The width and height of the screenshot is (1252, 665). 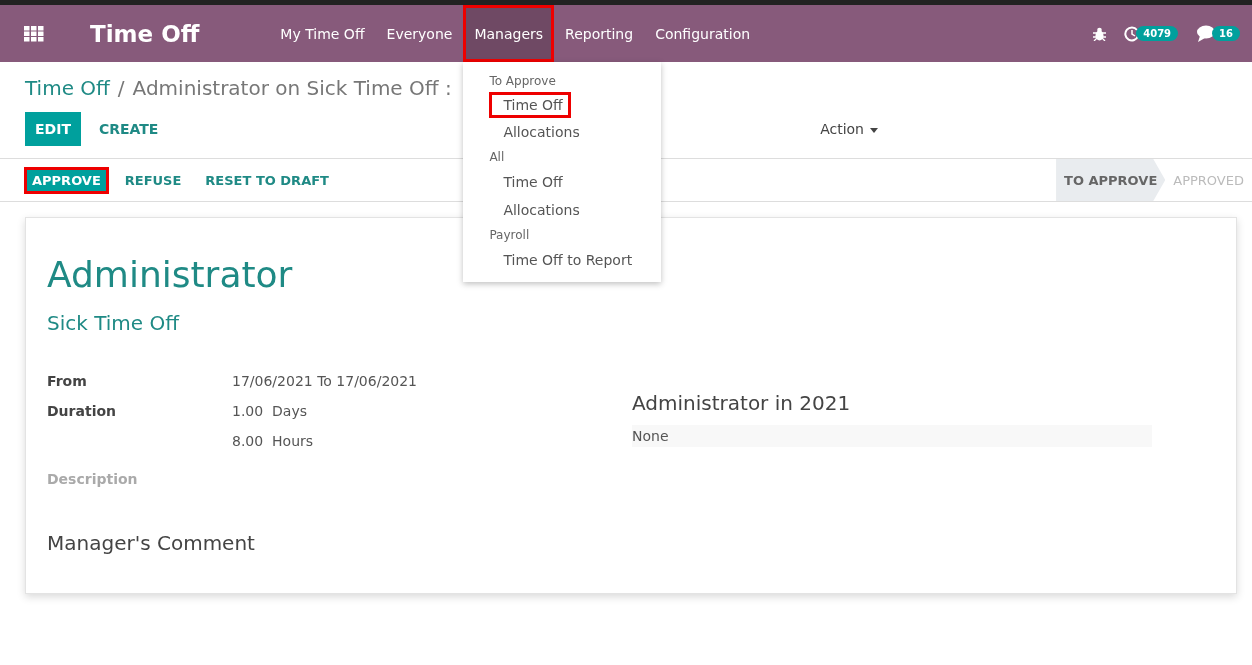 What do you see at coordinates (145, 33) in the screenshot?
I see `app-title: Time Off` at bounding box center [145, 33].